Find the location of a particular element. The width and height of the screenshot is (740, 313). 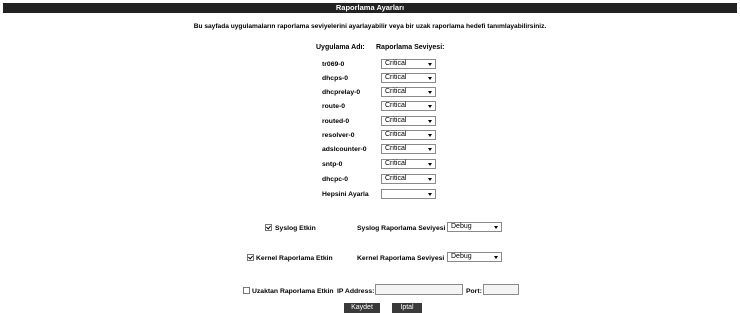

app-name-label: sntp-0 is located at coordinates (332, 164).